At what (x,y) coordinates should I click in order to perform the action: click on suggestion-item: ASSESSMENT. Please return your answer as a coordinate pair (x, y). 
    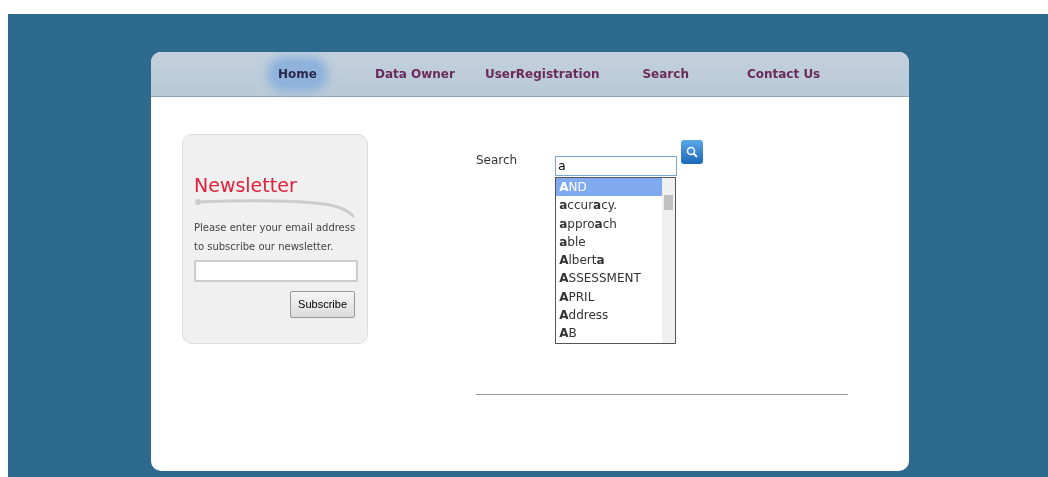
    Looking at the image, I should click on (609, 278).